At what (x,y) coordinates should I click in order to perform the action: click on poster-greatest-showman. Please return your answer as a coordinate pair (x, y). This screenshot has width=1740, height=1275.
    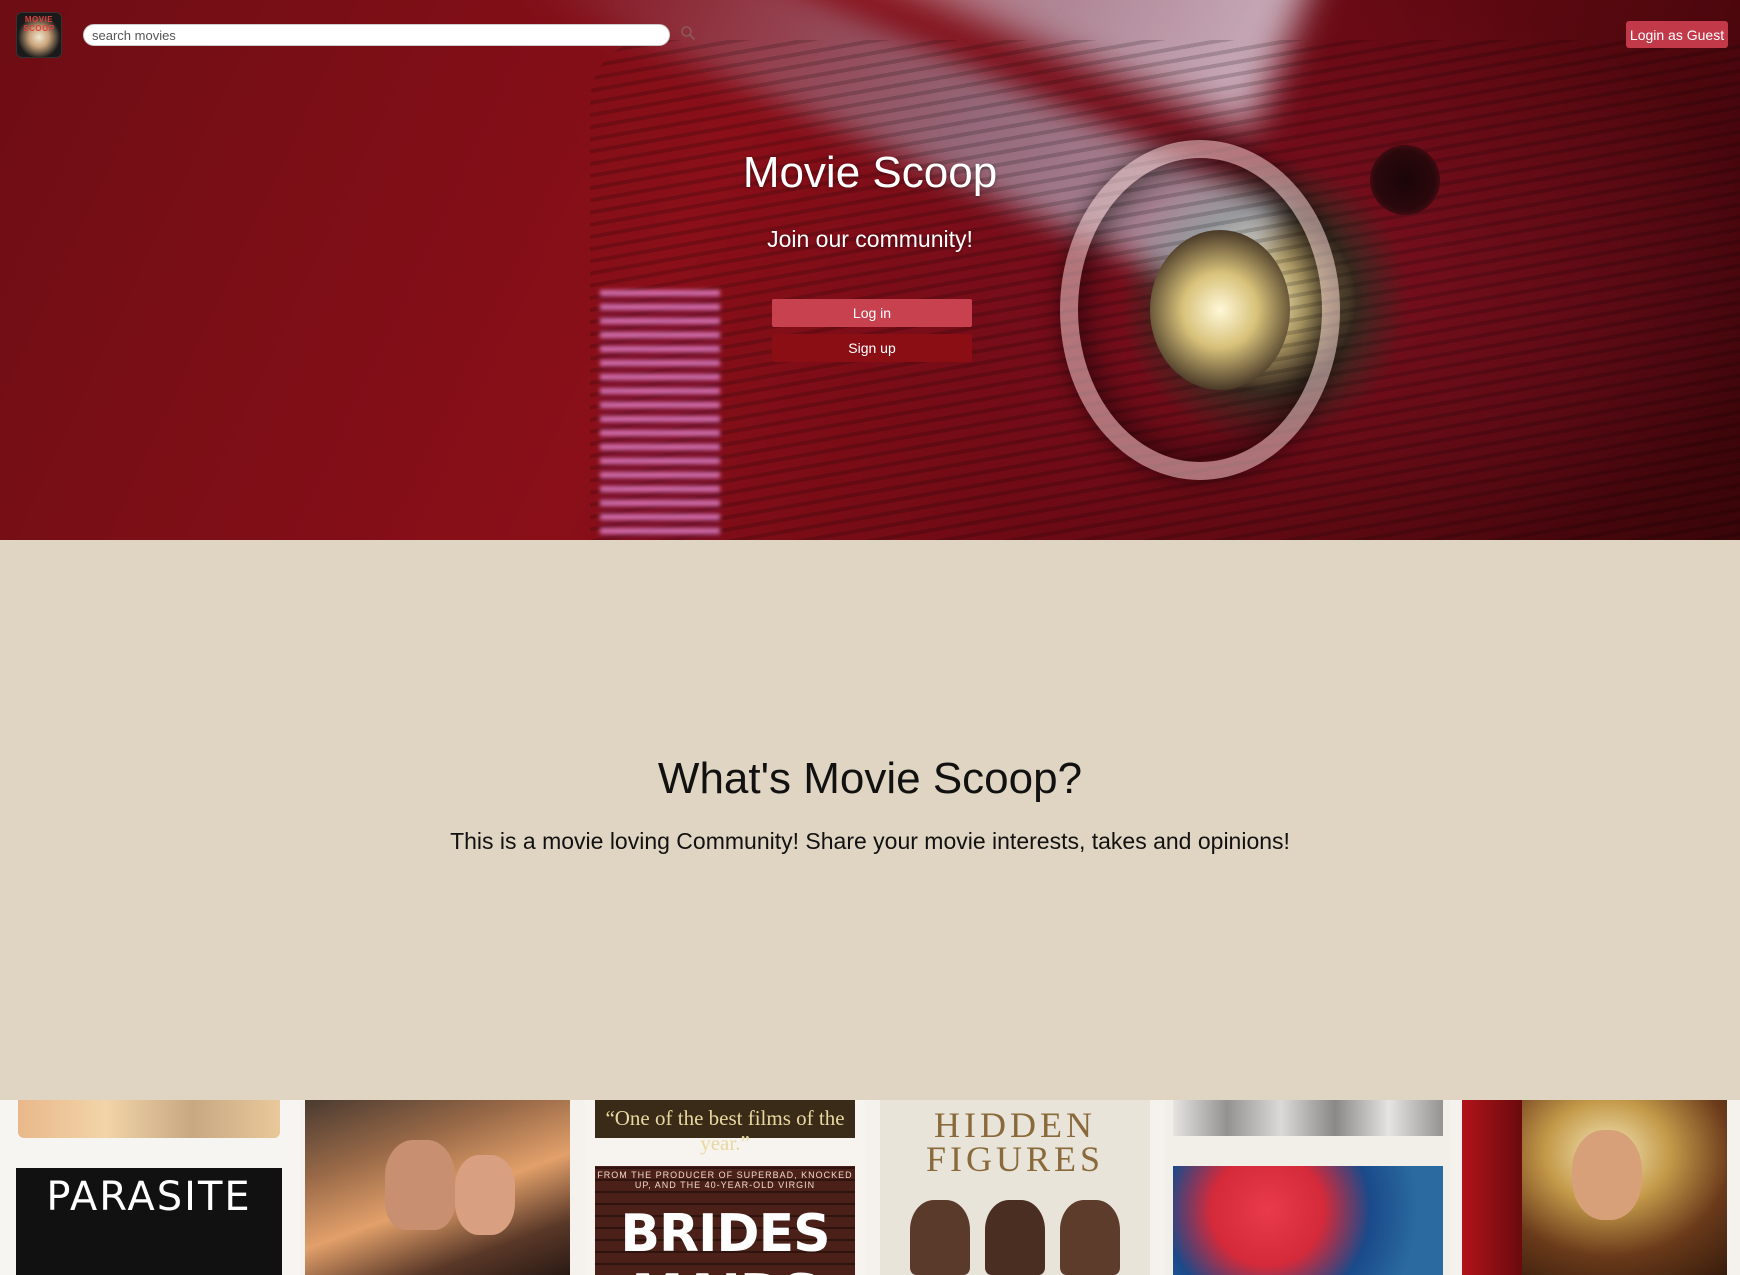
    Looking at the image, I should click on (1594, 1187).